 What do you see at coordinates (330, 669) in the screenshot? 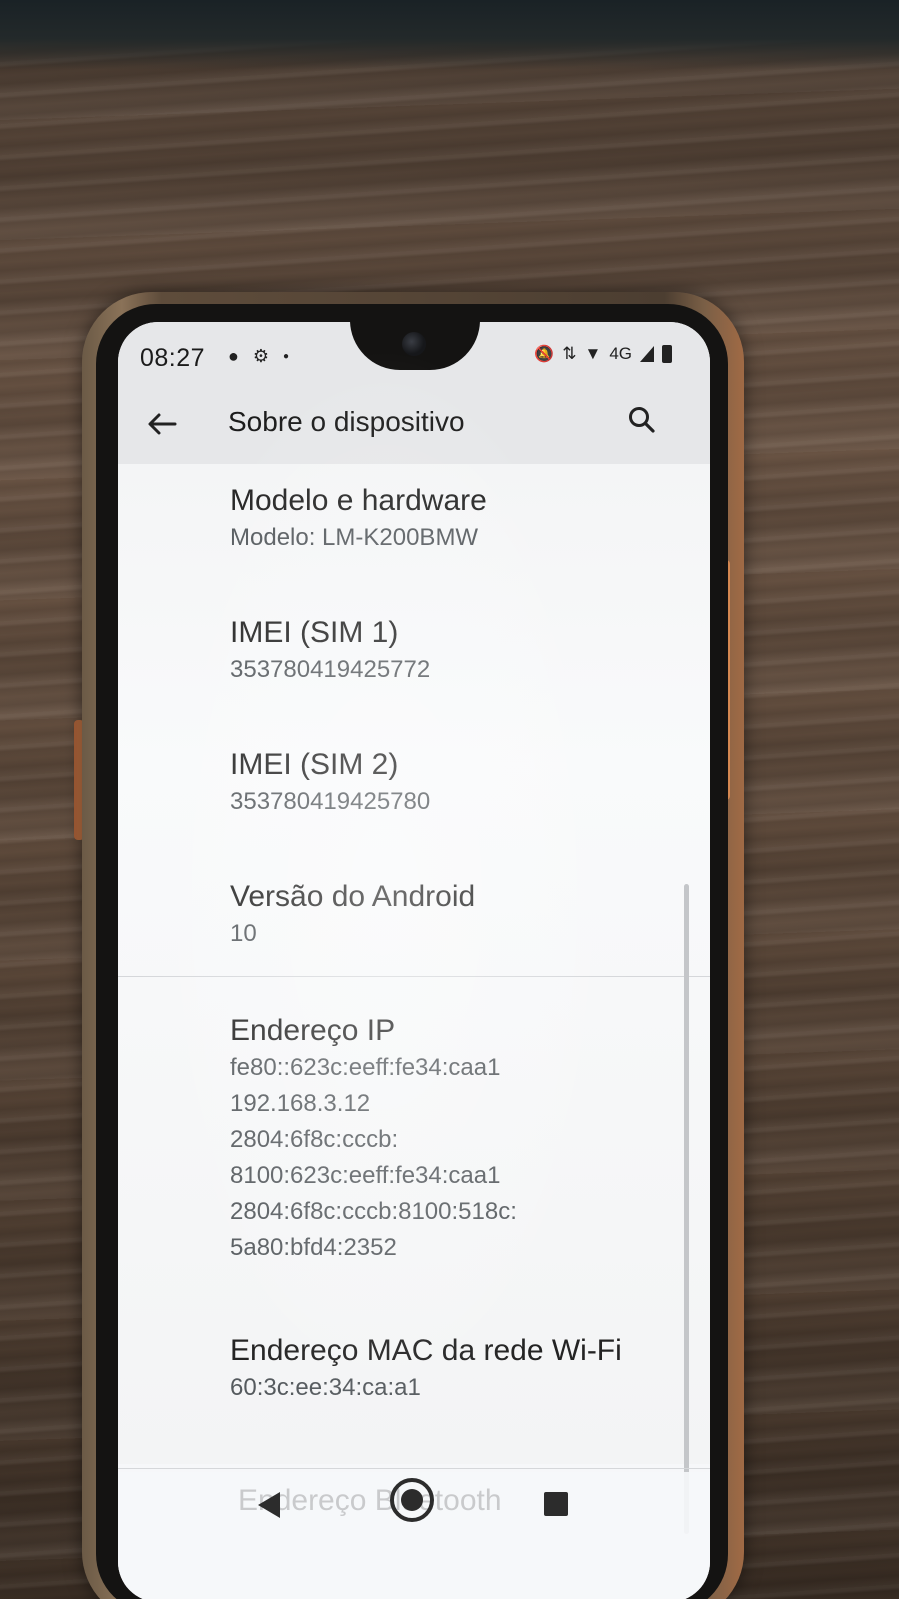
I see `item-value: 353780419425772` at bounding box center [330, 669].